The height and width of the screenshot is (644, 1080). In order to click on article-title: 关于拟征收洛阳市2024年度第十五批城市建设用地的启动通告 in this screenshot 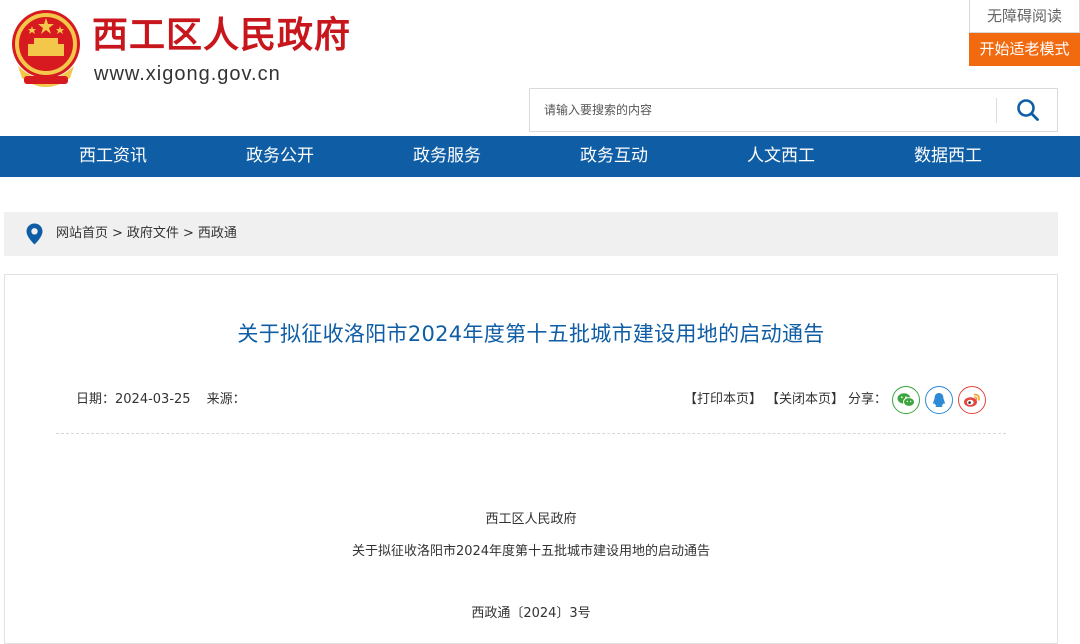, I will do `click(531, 334)`.